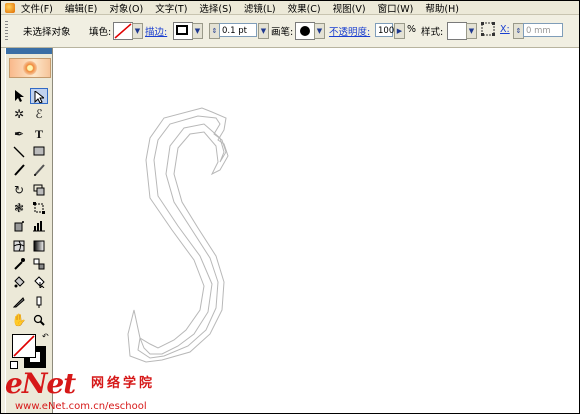 The image size is (580, 414). Describe the element at coordinates (457, 31) in the screenshot. I see `style-swatch` at that location.